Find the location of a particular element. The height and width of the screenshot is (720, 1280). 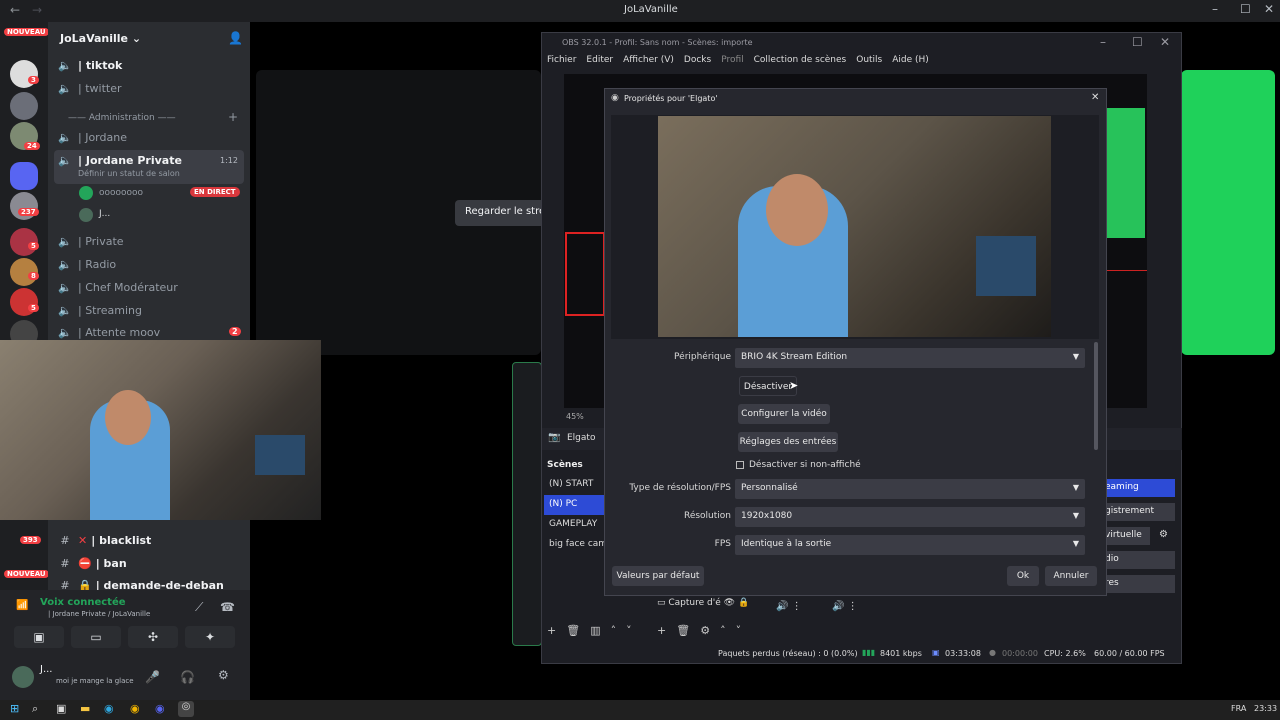

dialog-close-icon: ✕ is located at coordinates (1095, 97).